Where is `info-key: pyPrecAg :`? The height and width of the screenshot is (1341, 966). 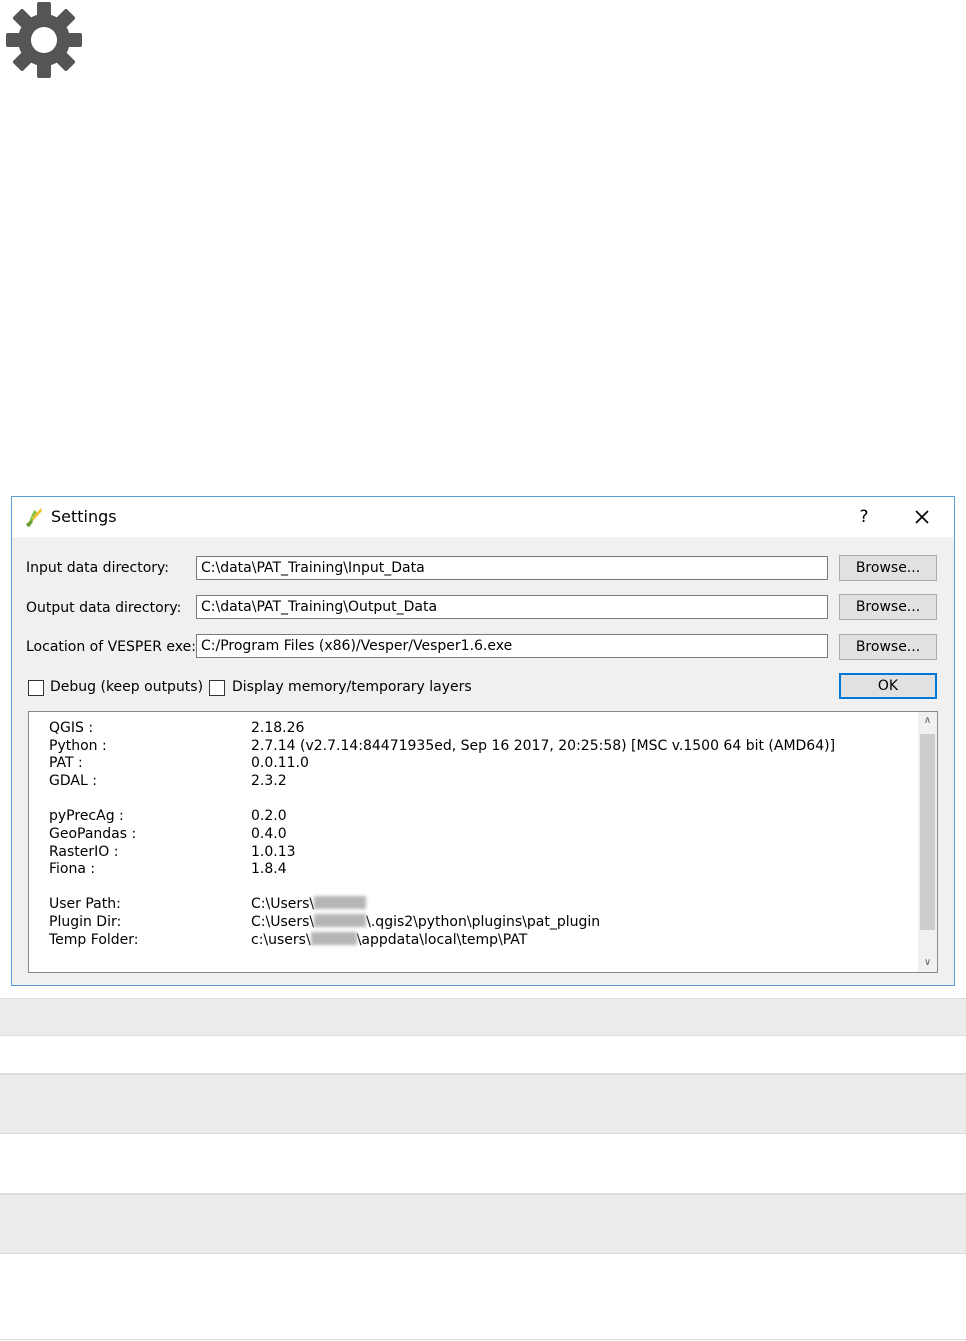 info-key: pyPrecAg : is located at coordinates (86, 816).